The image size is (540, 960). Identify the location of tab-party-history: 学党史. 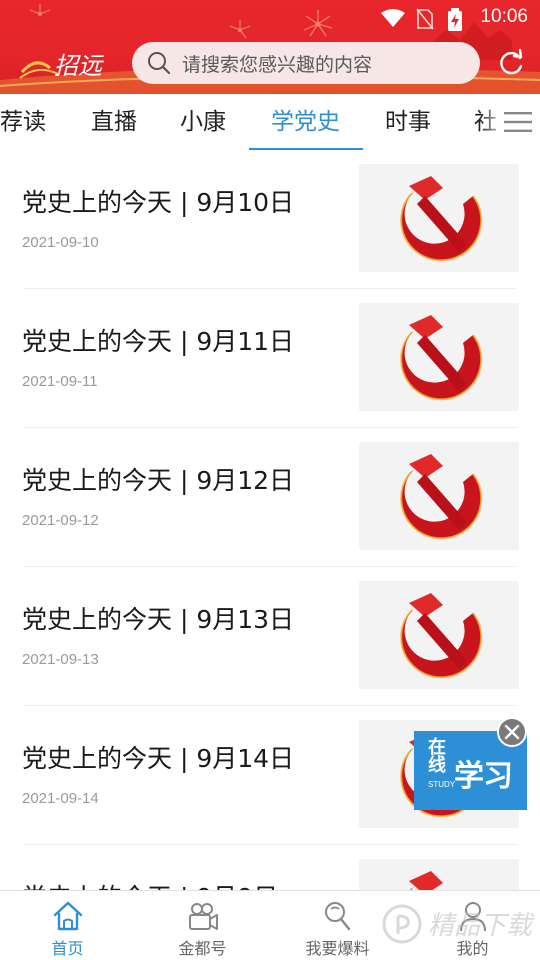
(305, 122).